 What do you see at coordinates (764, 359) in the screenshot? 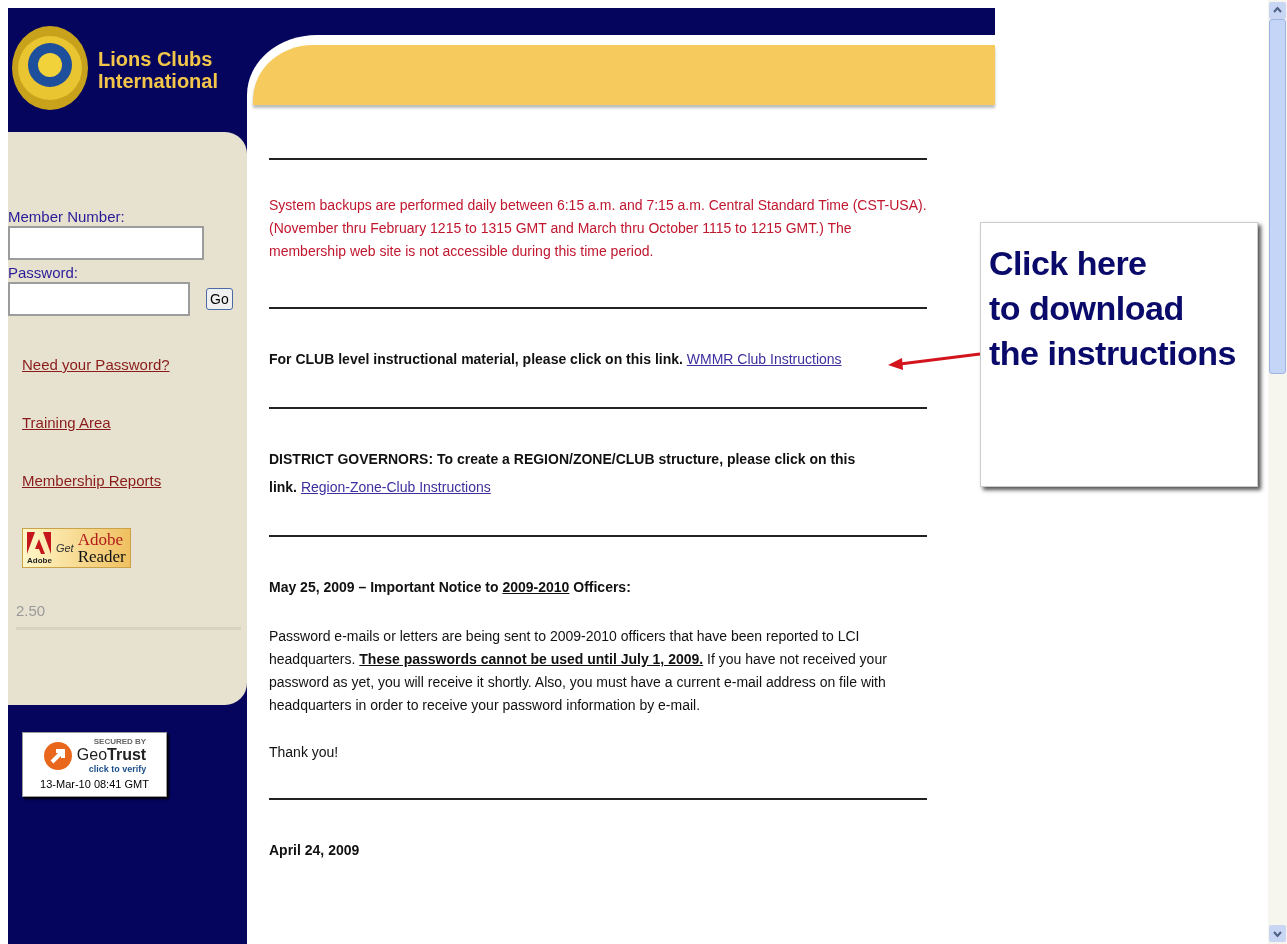
I see `instructions-link: WMMR Club Instructions` at bounding box center [764, 359].